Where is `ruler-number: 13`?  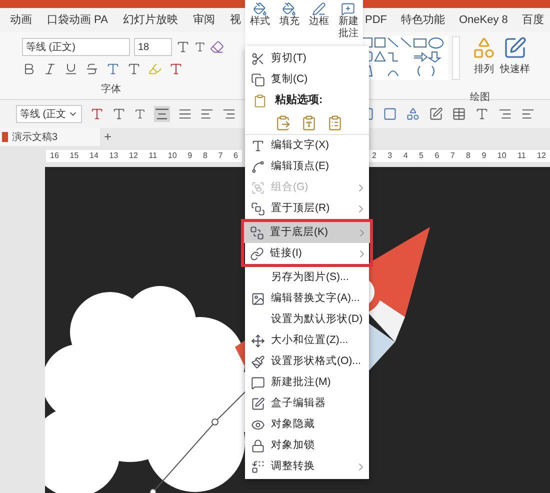
ruler-number: 13 is located at coordinates (113, 156).